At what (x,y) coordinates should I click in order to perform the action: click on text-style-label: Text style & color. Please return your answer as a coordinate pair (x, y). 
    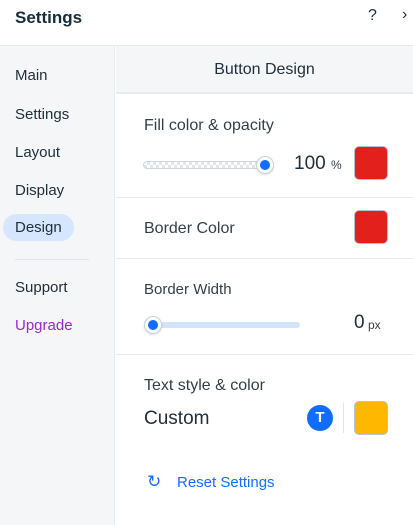
    Looking at the image, I should click on (204, 385).